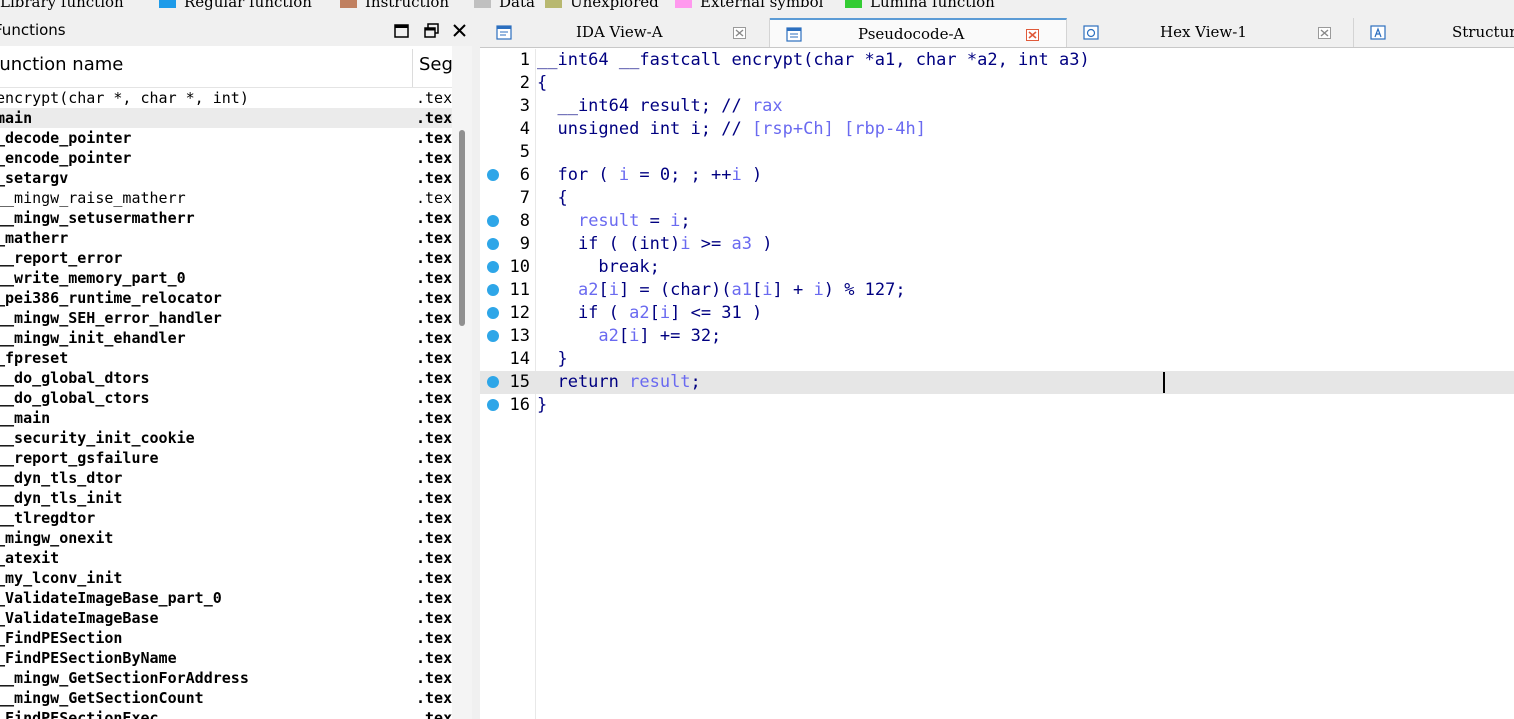  Describe the element at coordinates (402, 31) in the screenshot. I see `maximize-icon` at that location.